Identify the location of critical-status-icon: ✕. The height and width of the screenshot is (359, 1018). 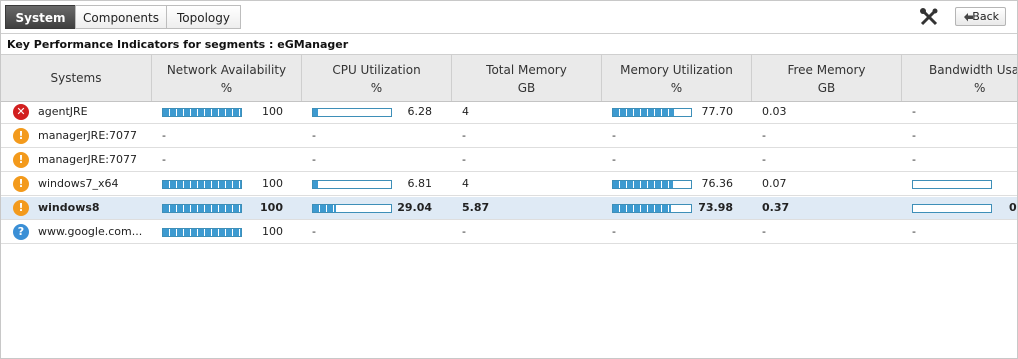
(21, 112).